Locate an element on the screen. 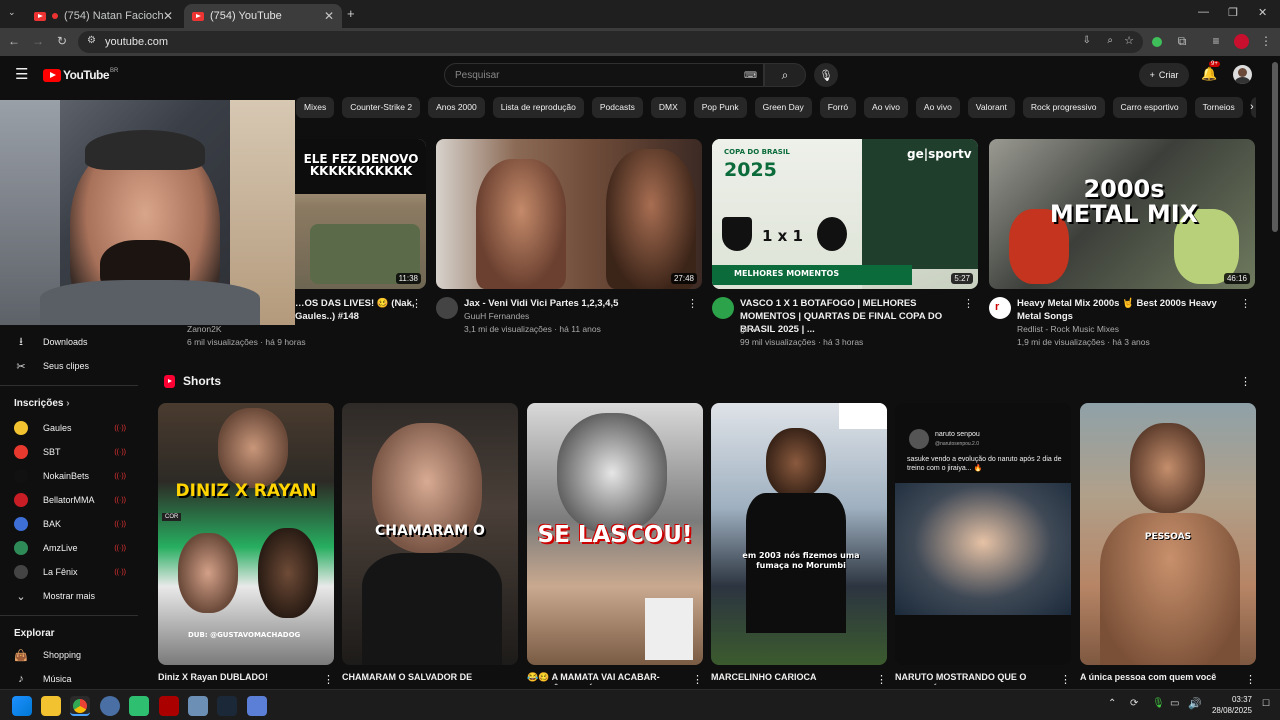  filter-chip: Pop Punk is located at coordinates (720, 107).